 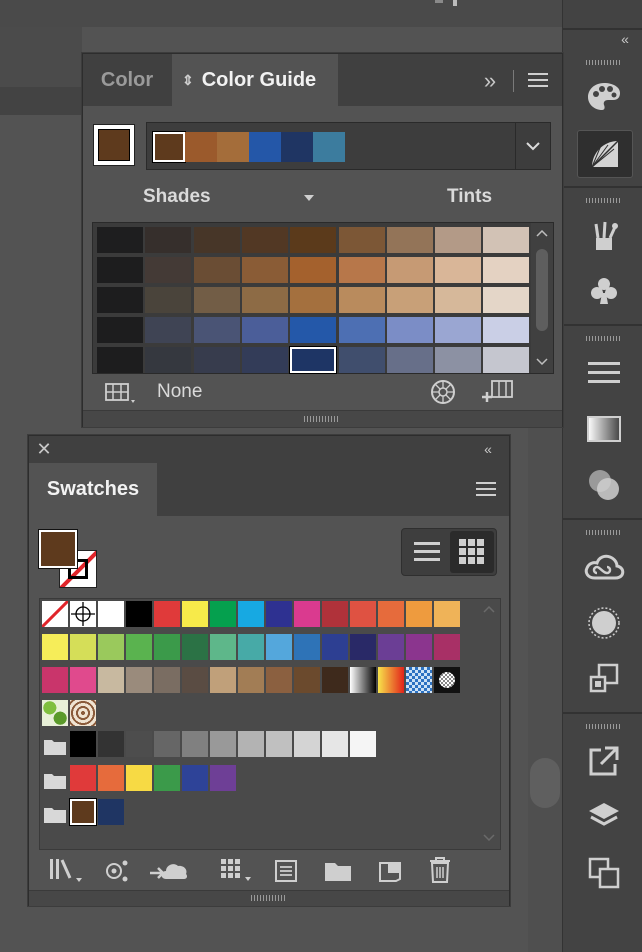 I want to click on dock-appearance-button, so click(x=604, y=623).